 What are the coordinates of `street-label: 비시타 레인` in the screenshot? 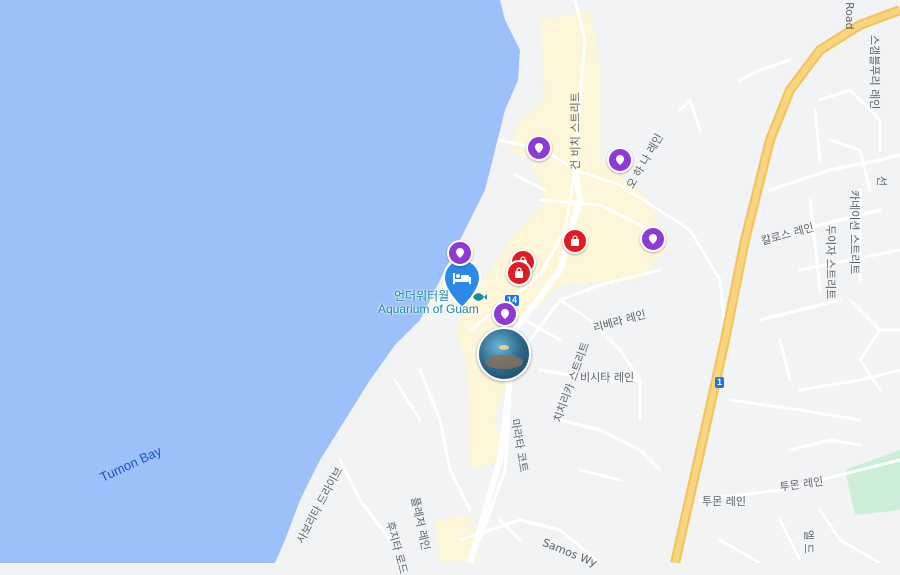 It's located at (607, 377).